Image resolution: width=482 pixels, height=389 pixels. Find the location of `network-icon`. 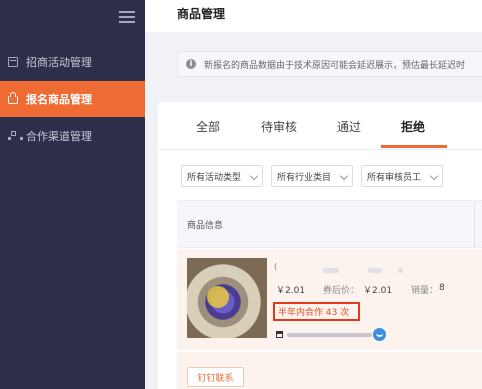

network-icon is located at coordinates (15, 136).